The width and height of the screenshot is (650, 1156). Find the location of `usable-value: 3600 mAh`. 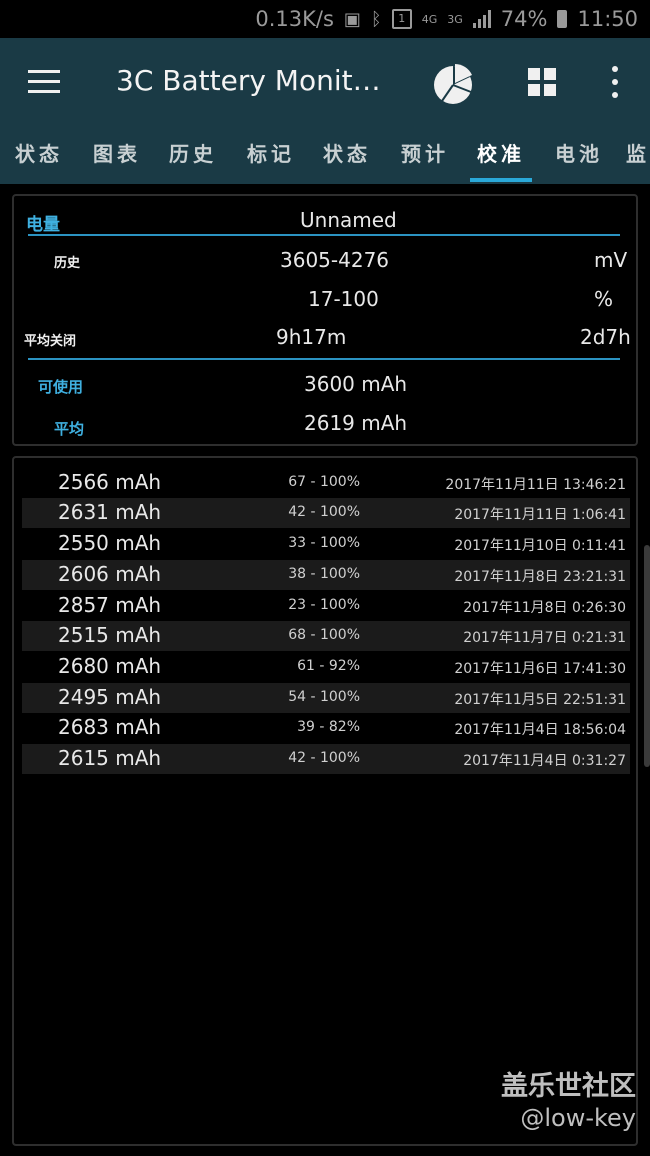

usable-value: 3600 mAh is located at coordinates (356, 384).